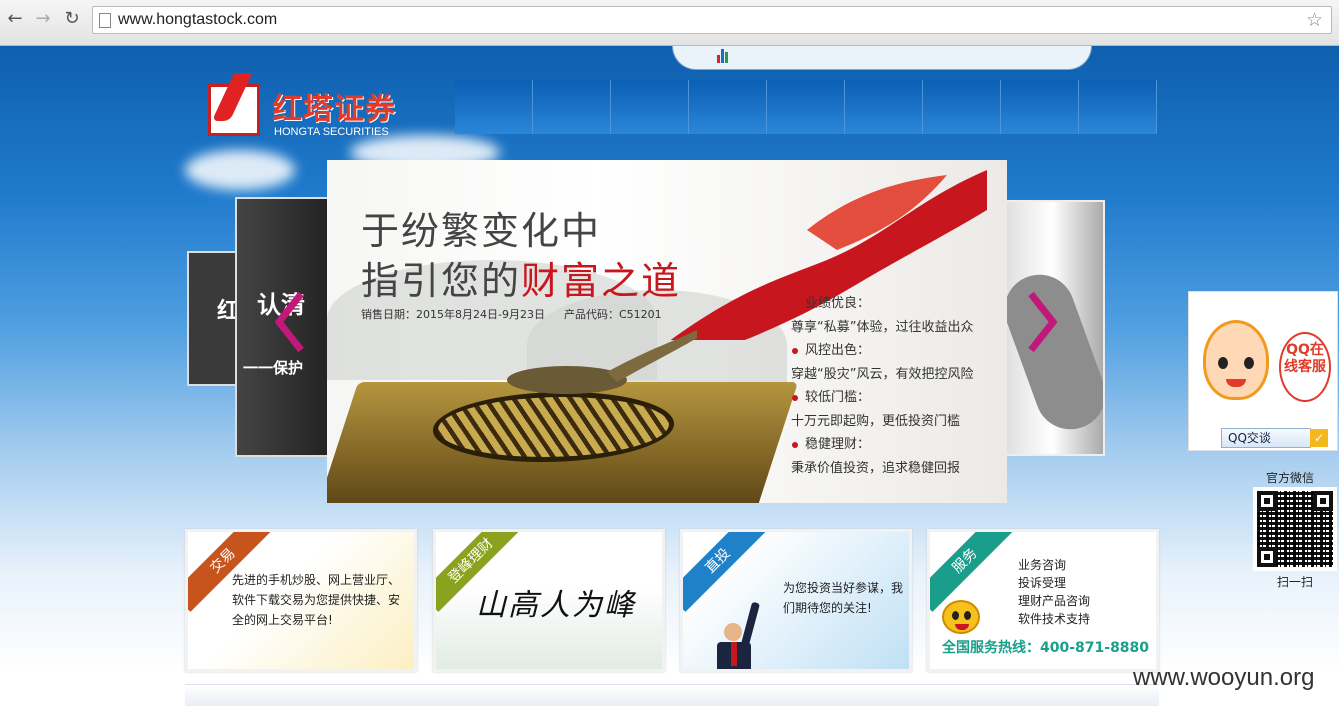 This screenshot has width=1339, height=706. Describe the element at coordinates (453, 314) in the screenshot. I see `sale-date: 销售日期：2015年8月24日-9月23日` at that location.